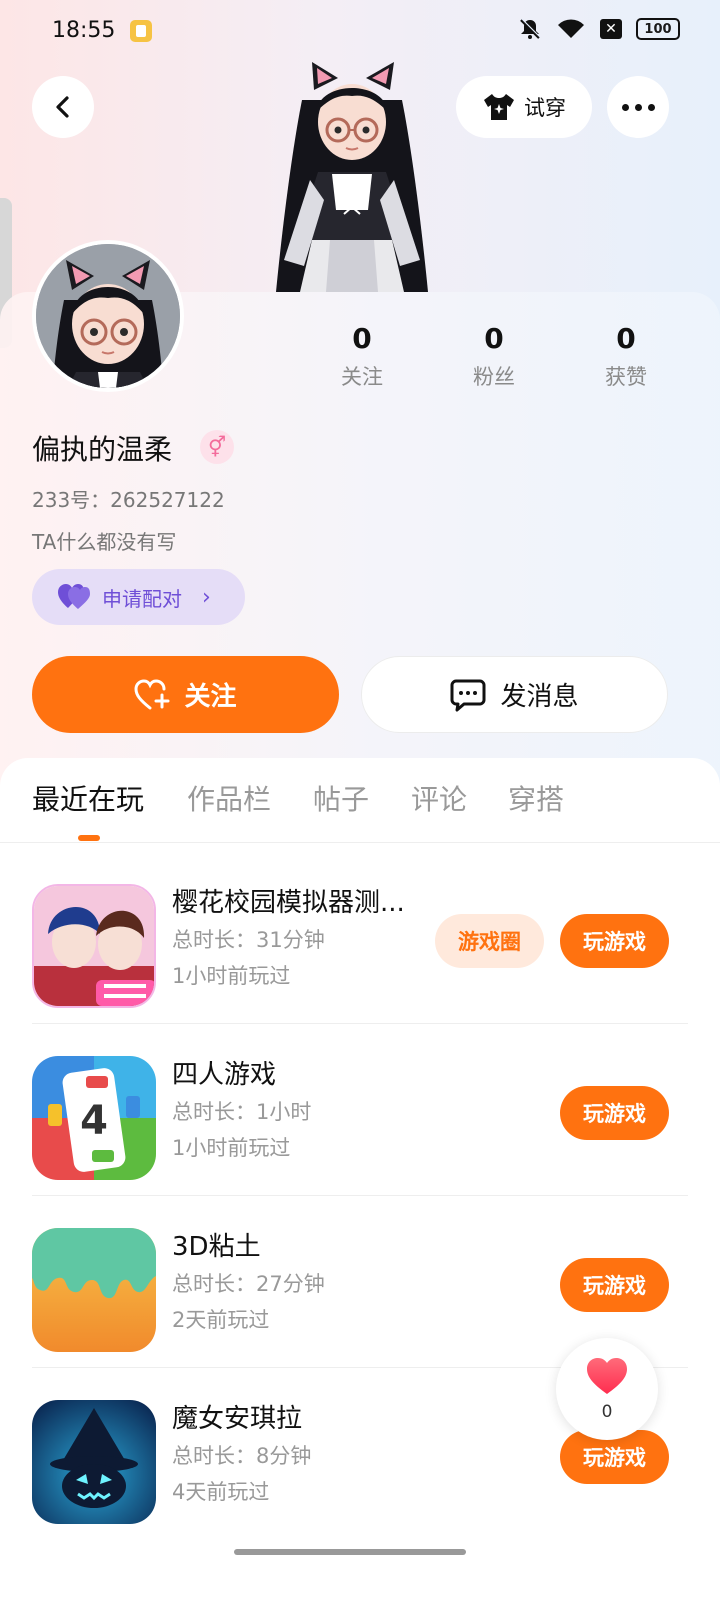 The width and height of the screenshot is (720, 1612). Describe the element at coordinates (206, 597) in the screenshot. I see `chevron-right-icon: ›` at that location.